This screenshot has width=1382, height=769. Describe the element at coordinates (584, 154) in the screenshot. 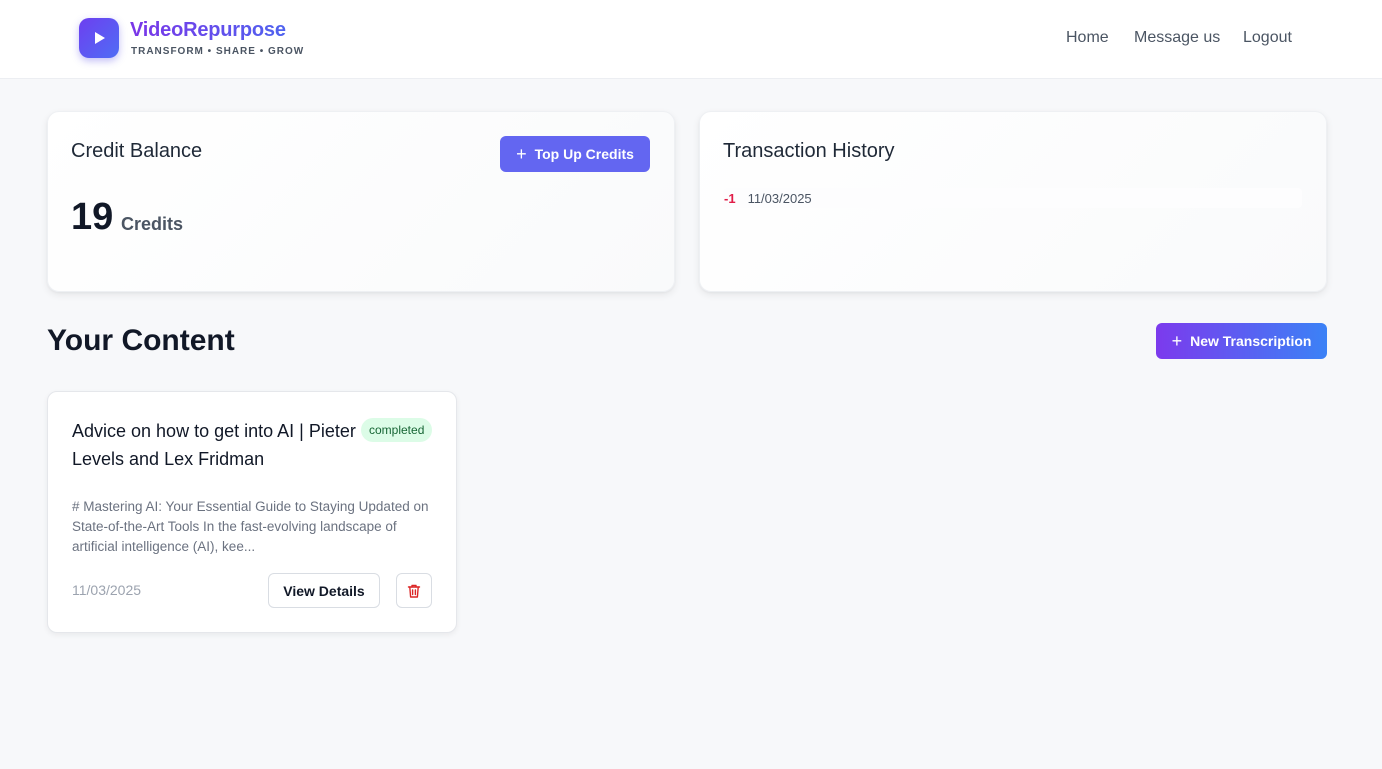

I see `top-up-credits-label: Top Up Credits` at that location.